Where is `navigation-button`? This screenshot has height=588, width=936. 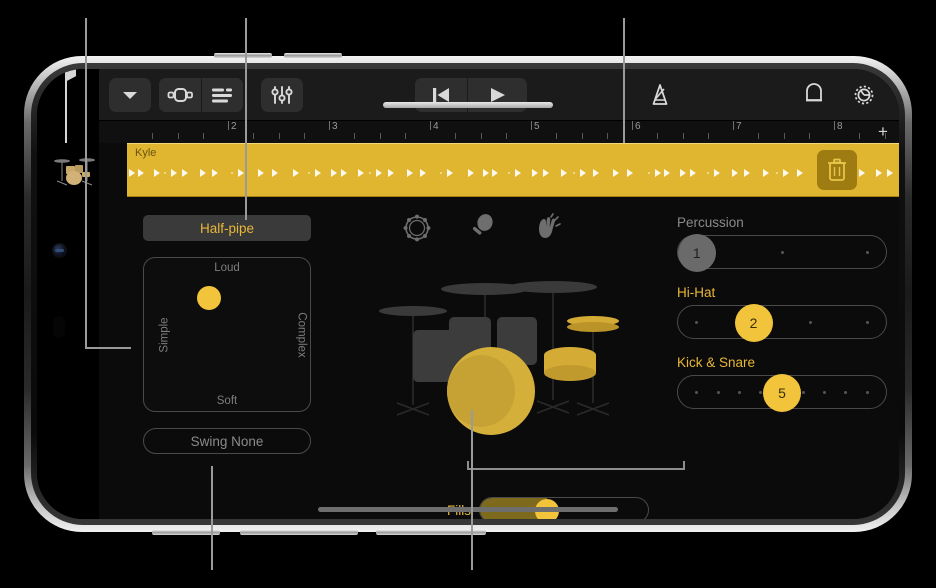
navigation-button is located at coordinates (180, 94).